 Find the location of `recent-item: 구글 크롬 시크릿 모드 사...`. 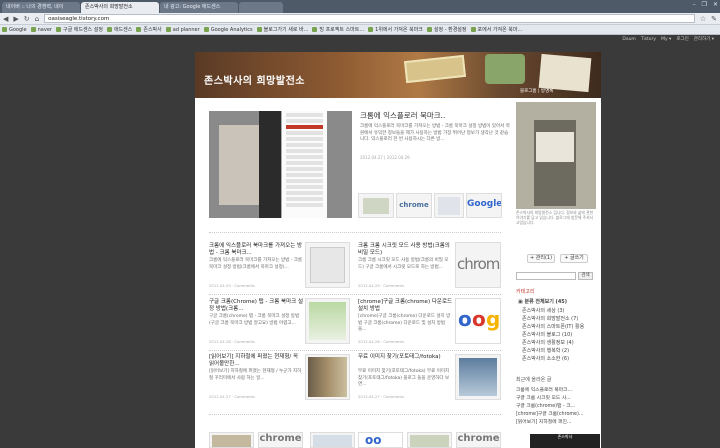

recent-item: 구글 크롬 시크릿 모드 사... is located at coordinates (543, 397).